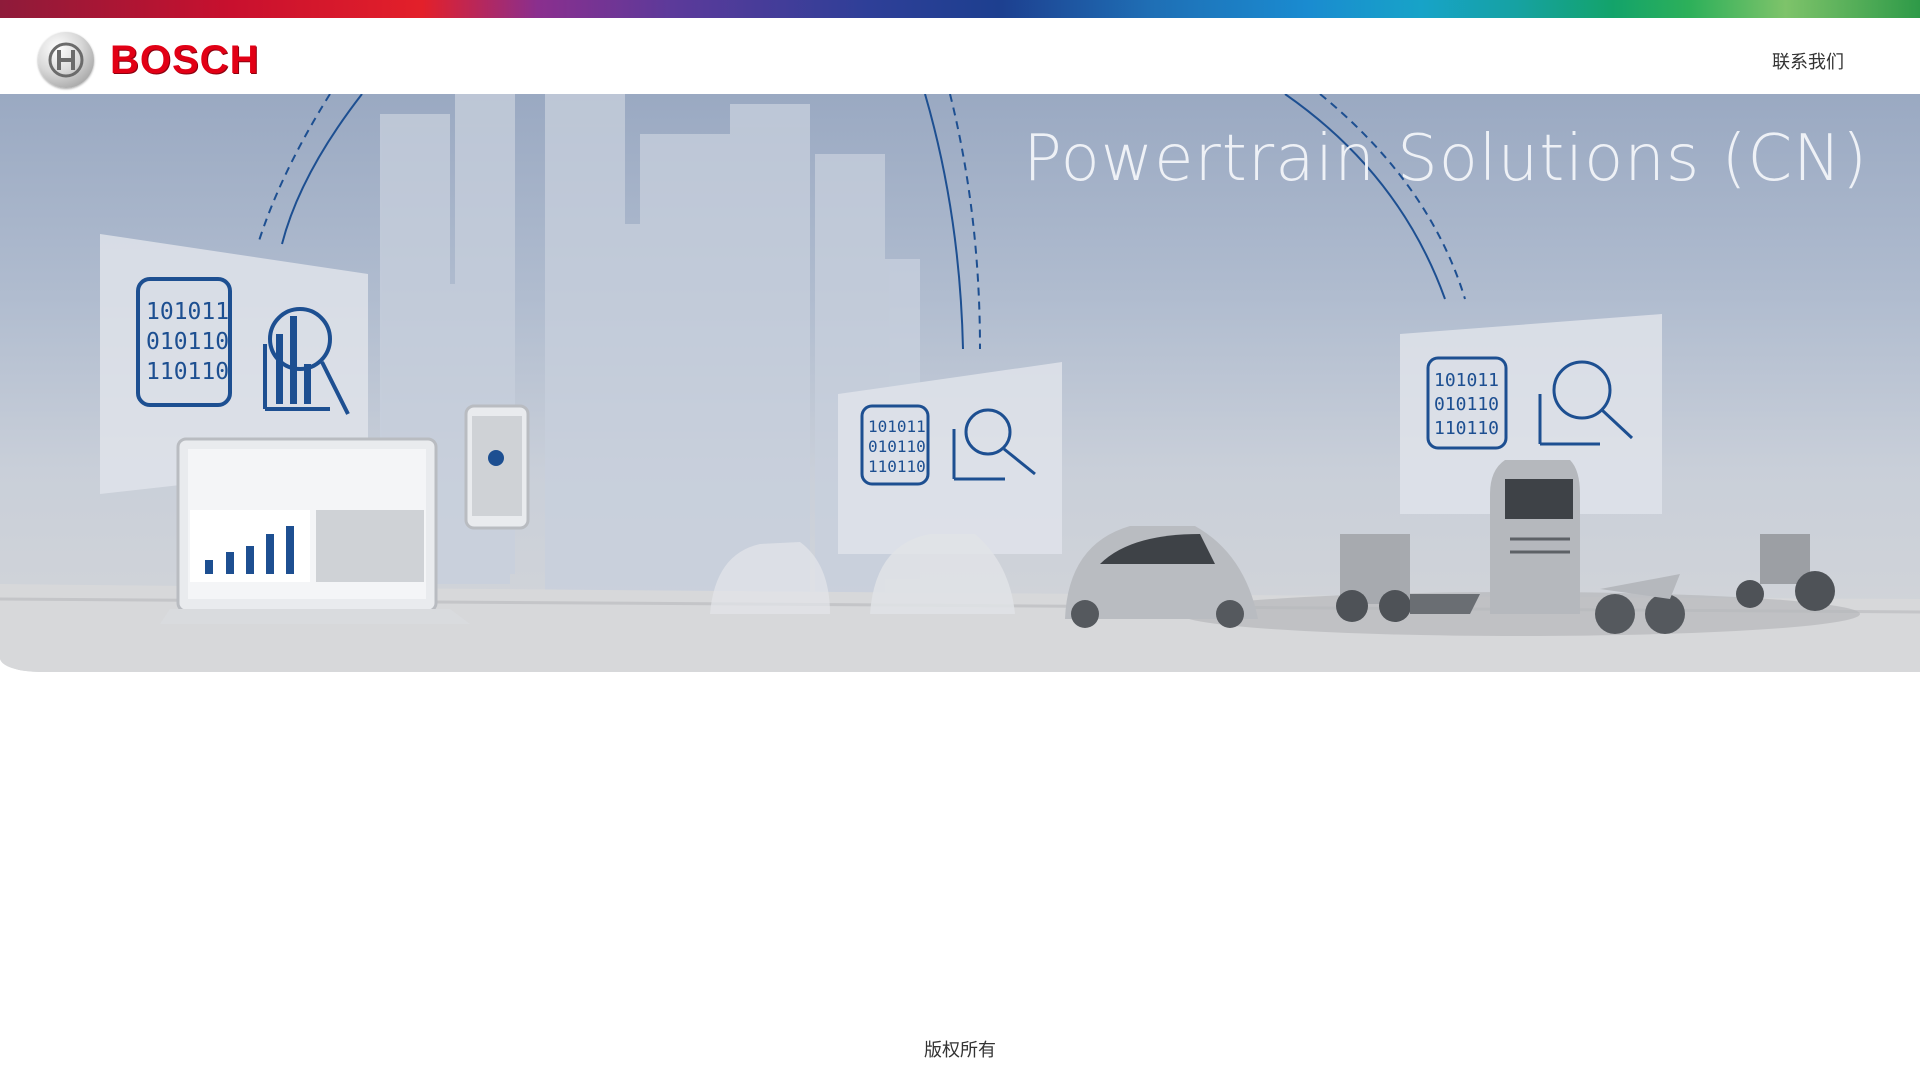  What do you see at coordinates (1445, 159) in the screenshot?
I see `hero-title: Powertrain Solutions (CN)` at bounding box center [1445, 159].